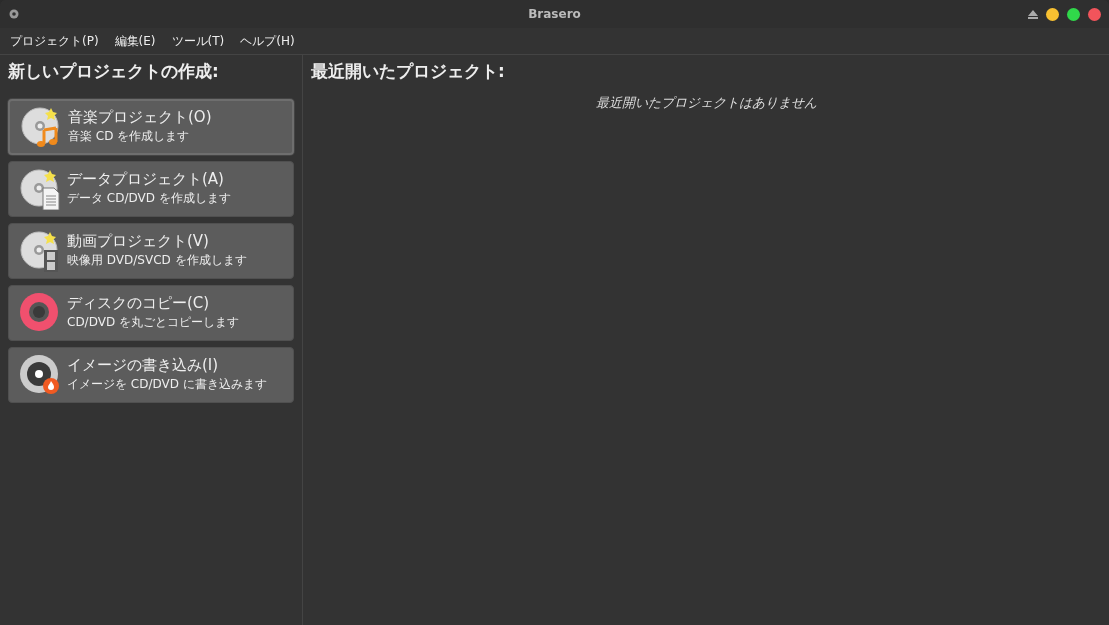  I want to click on minimize-button, so click(1052, 14).